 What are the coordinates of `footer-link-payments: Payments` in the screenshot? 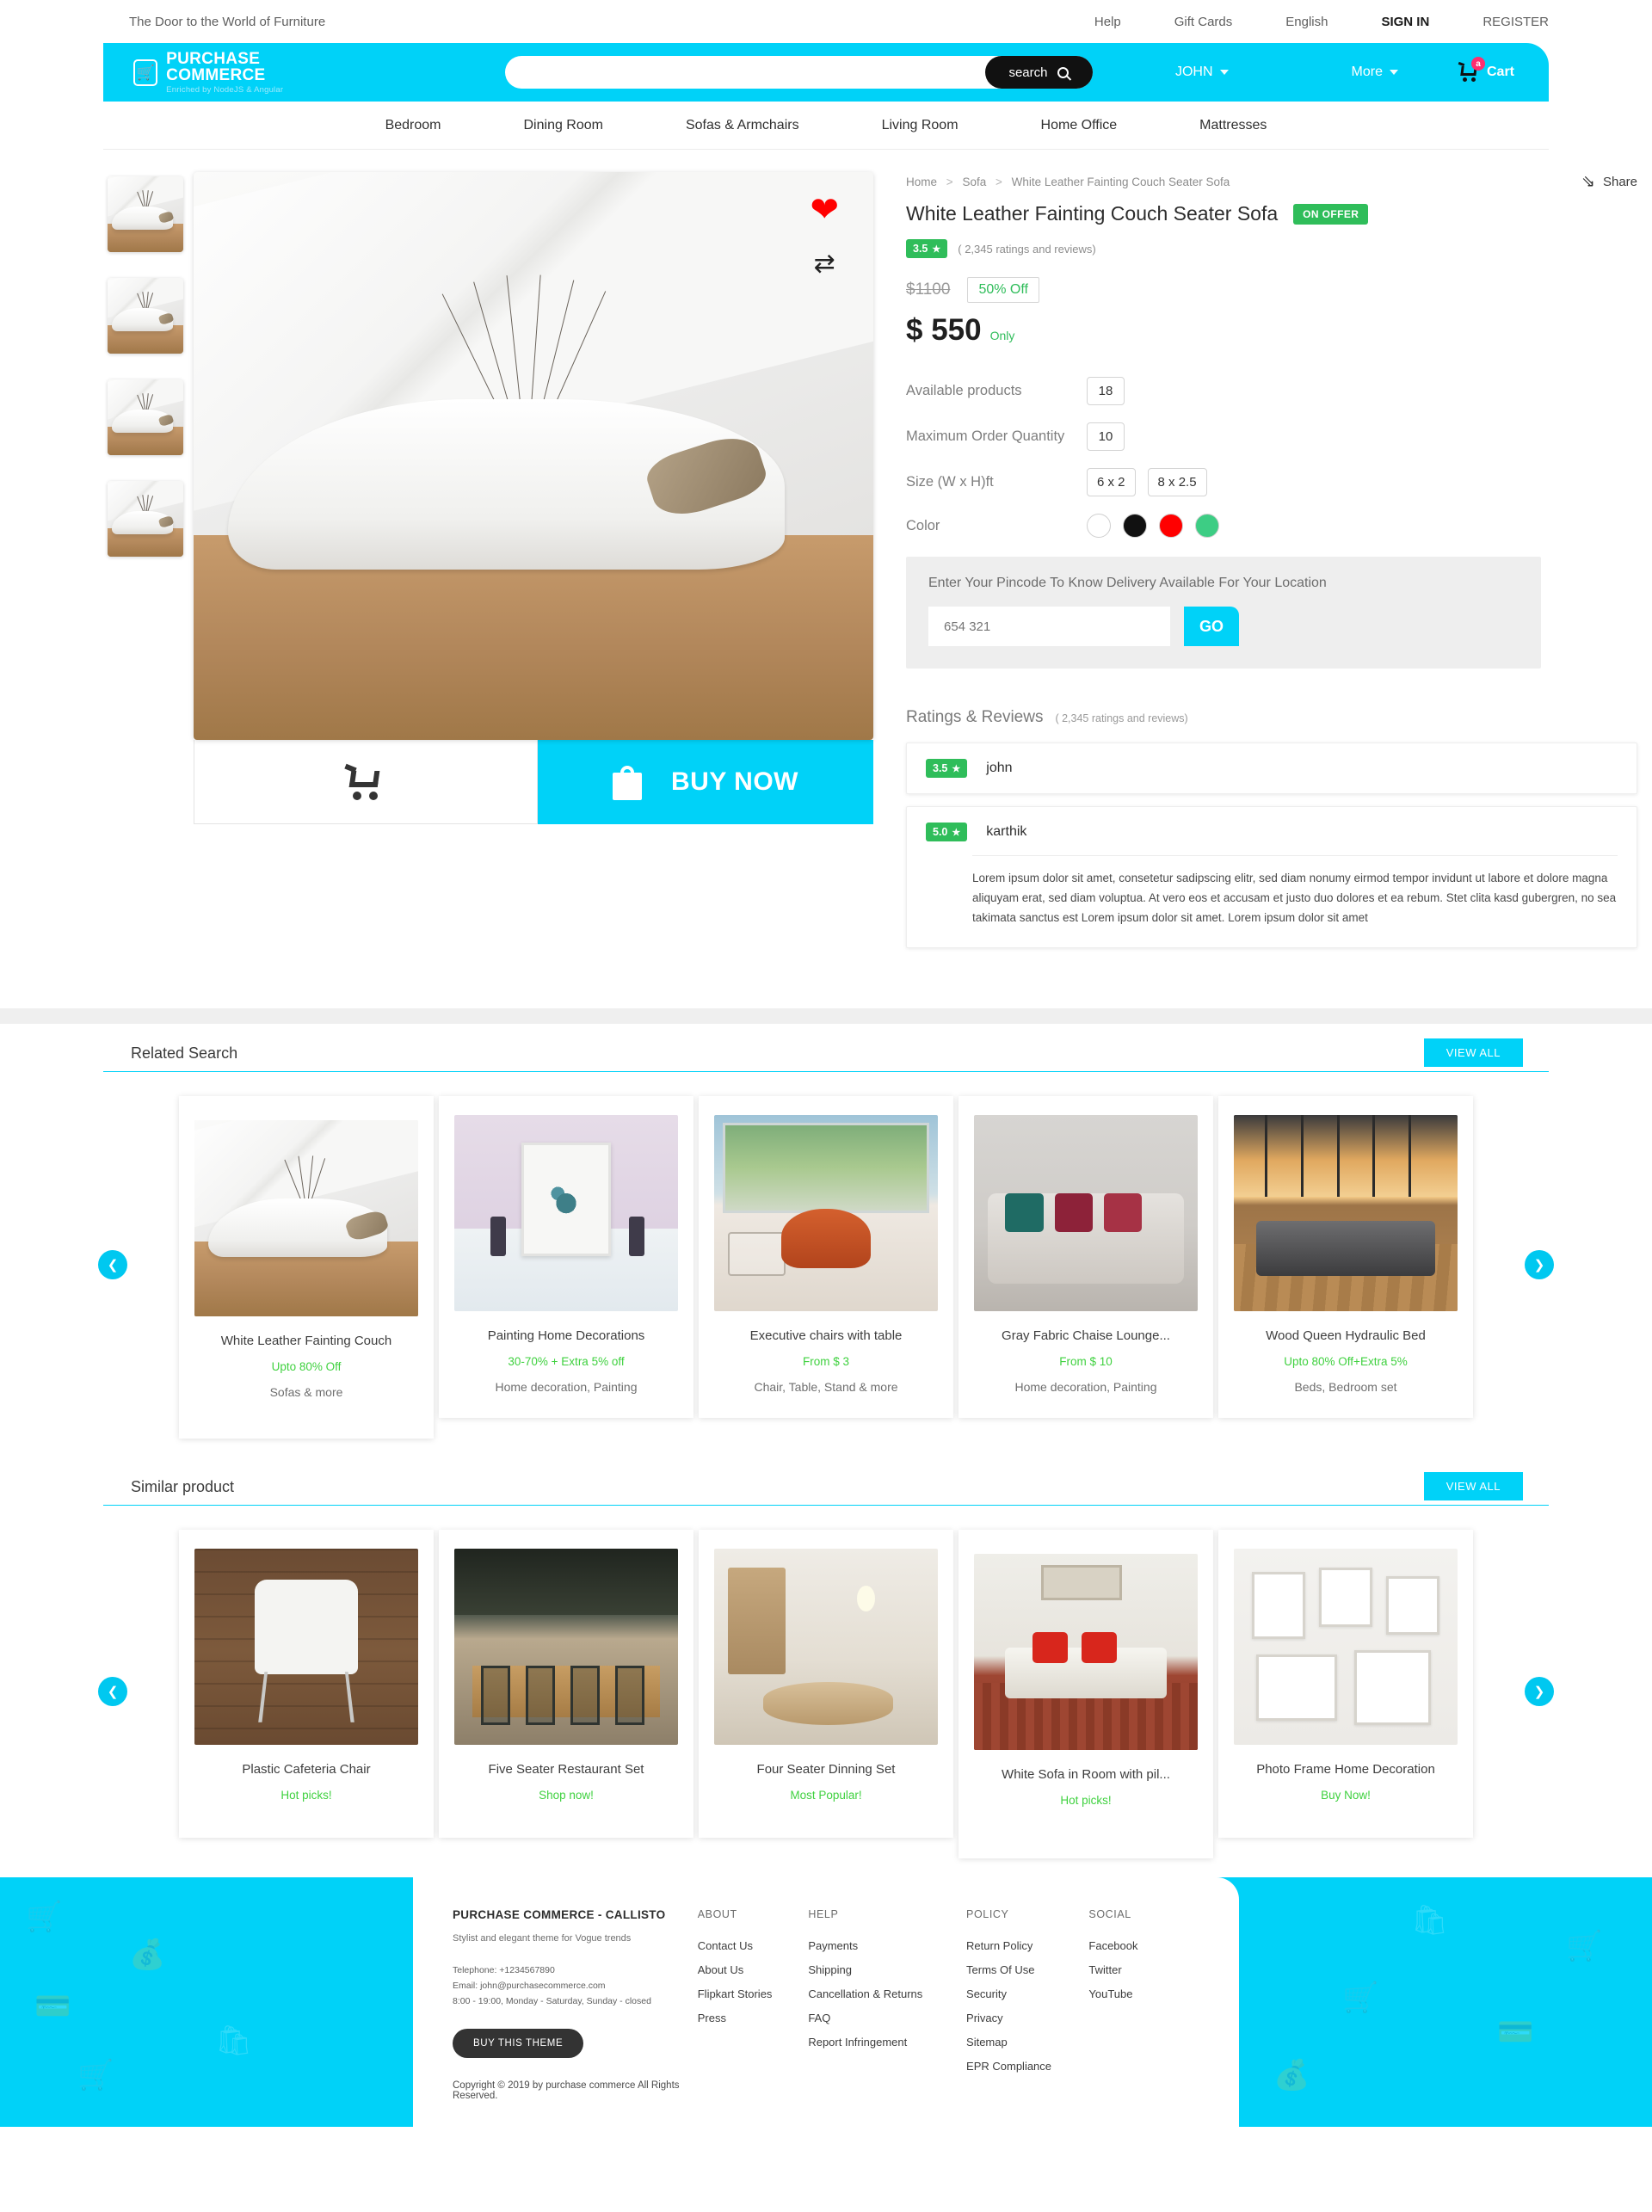 It's located at (887, 1945).